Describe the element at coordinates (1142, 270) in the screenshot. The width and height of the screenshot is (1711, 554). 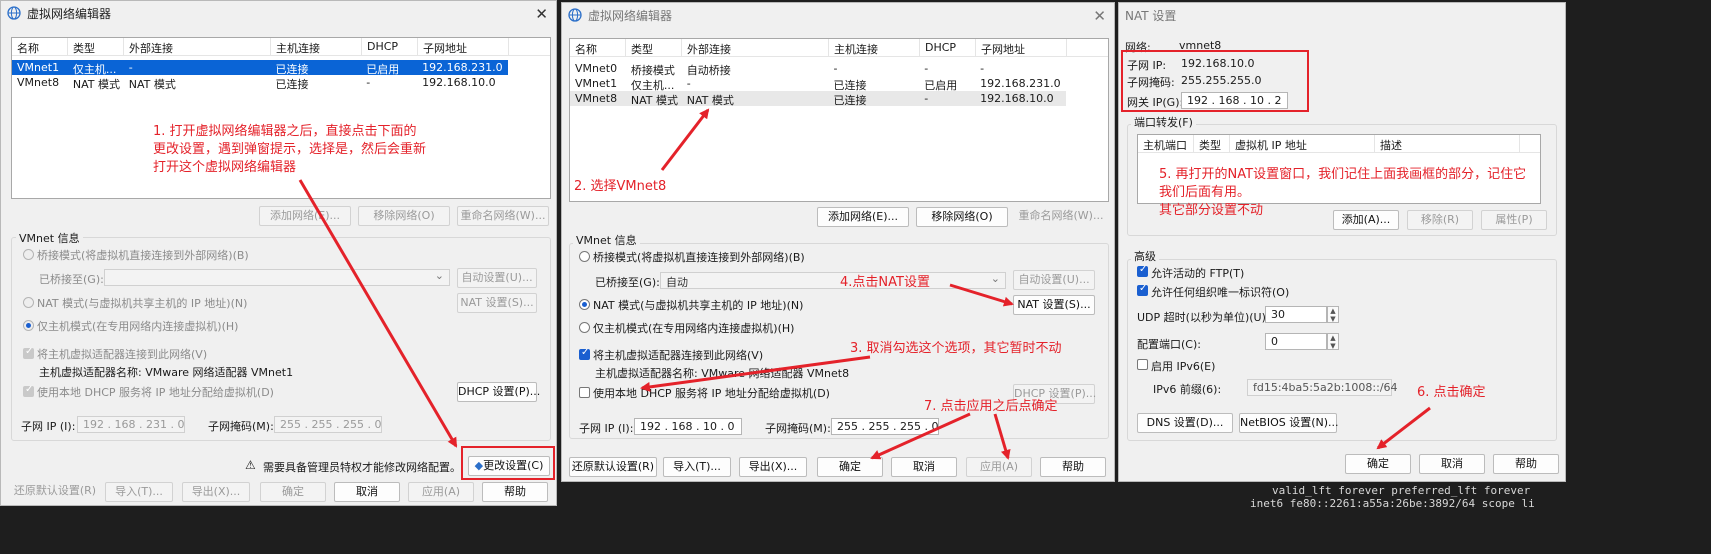
I see `allow-ftp-checkbox` at that location.